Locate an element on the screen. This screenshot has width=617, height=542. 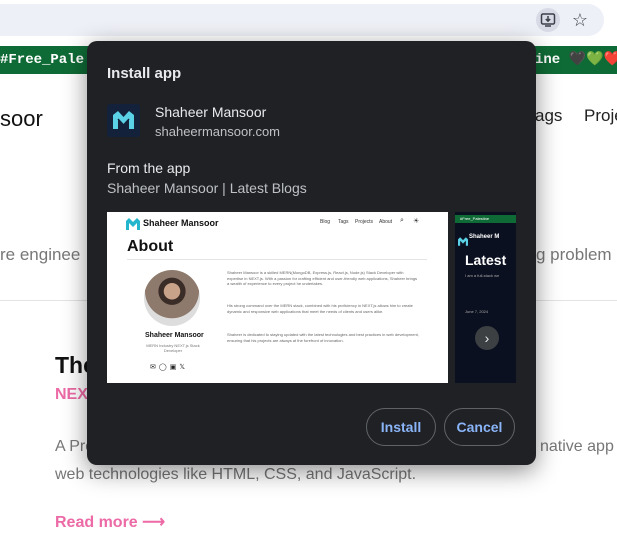
mini-nav-projects: Projects is located at coordinates (364, 222).